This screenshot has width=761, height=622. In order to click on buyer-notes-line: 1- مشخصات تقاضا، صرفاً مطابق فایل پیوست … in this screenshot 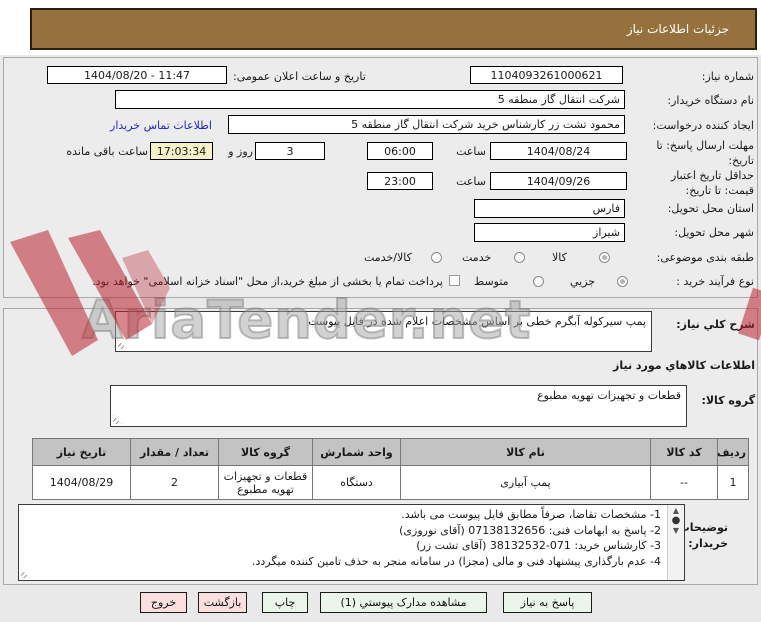, I will do `click(531, 514)`.